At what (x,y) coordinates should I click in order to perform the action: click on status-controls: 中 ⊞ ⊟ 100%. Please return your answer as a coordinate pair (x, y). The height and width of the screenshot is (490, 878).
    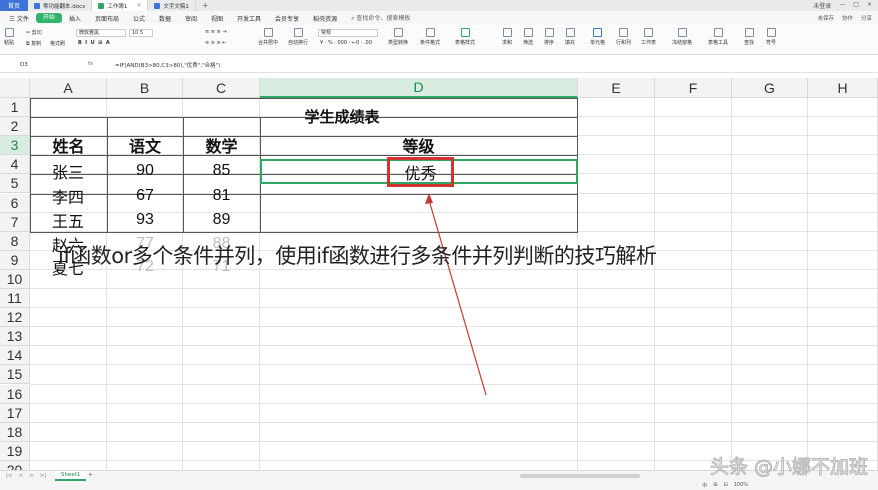
    Looking at the image, I should click on (725, 485).